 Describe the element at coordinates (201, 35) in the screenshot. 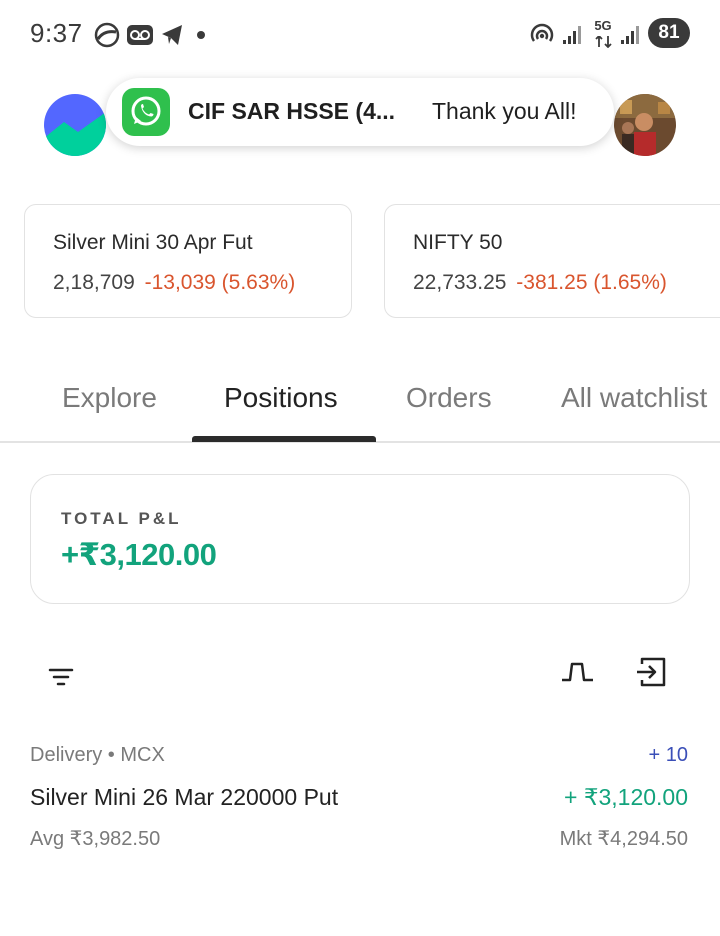

I see `dot-icon` at that location.